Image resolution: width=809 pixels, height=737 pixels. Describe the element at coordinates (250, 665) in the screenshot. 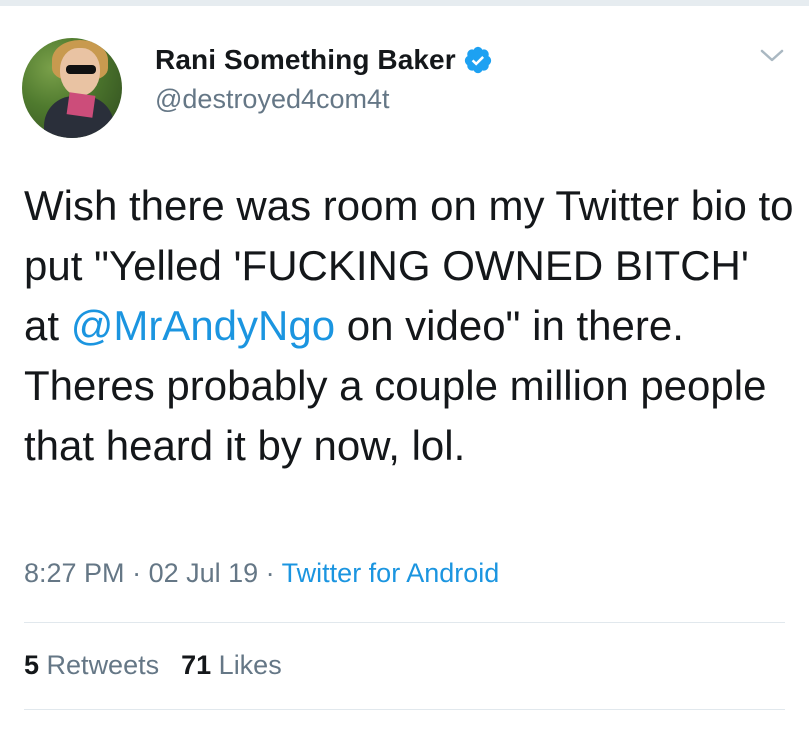

I see `likes-label: Likes` at that location.